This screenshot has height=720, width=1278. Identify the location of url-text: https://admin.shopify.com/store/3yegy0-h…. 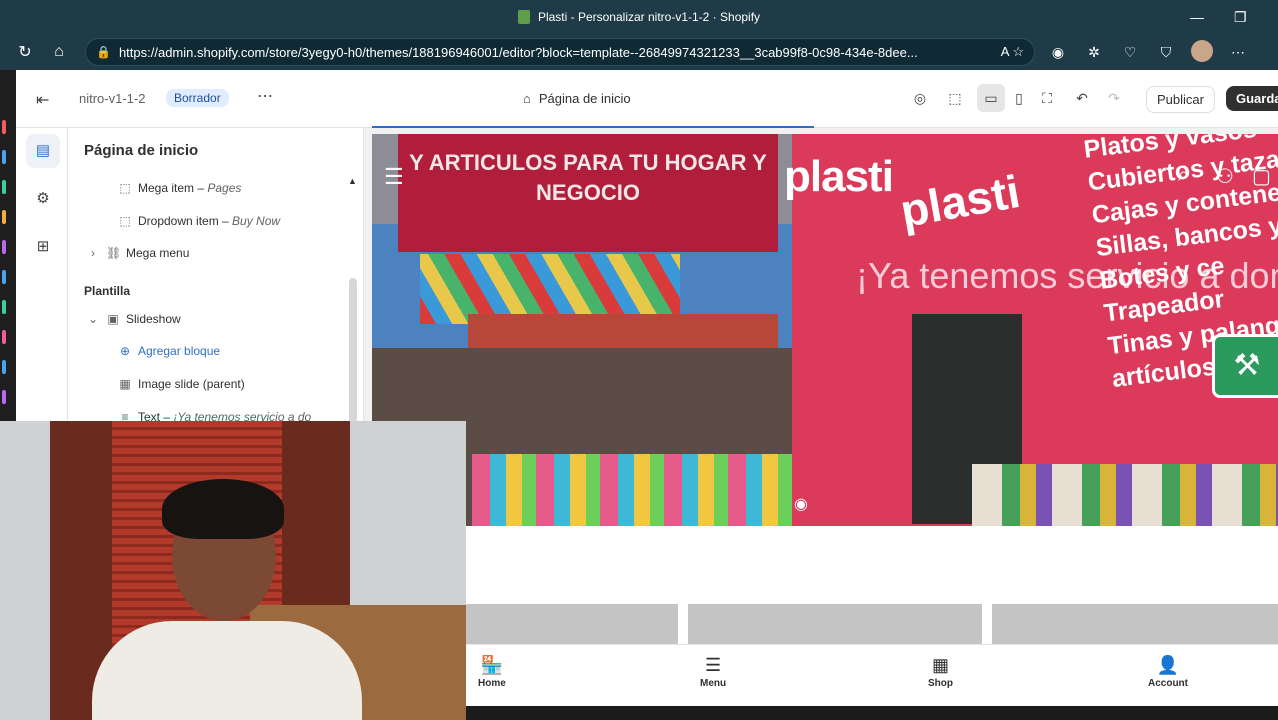
(518, 52).